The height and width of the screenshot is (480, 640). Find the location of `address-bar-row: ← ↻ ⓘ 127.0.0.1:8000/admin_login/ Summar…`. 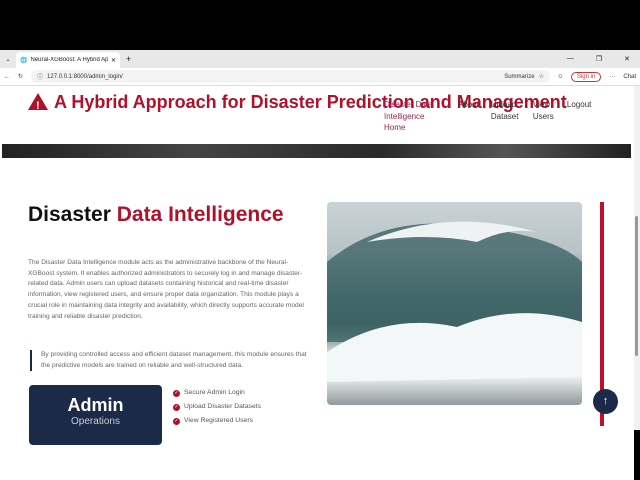

address-bar-row: ← ↻ ⓘ 127.0.0.1:8000/admin_login/ Summar… is located at coordinates (320, 77).